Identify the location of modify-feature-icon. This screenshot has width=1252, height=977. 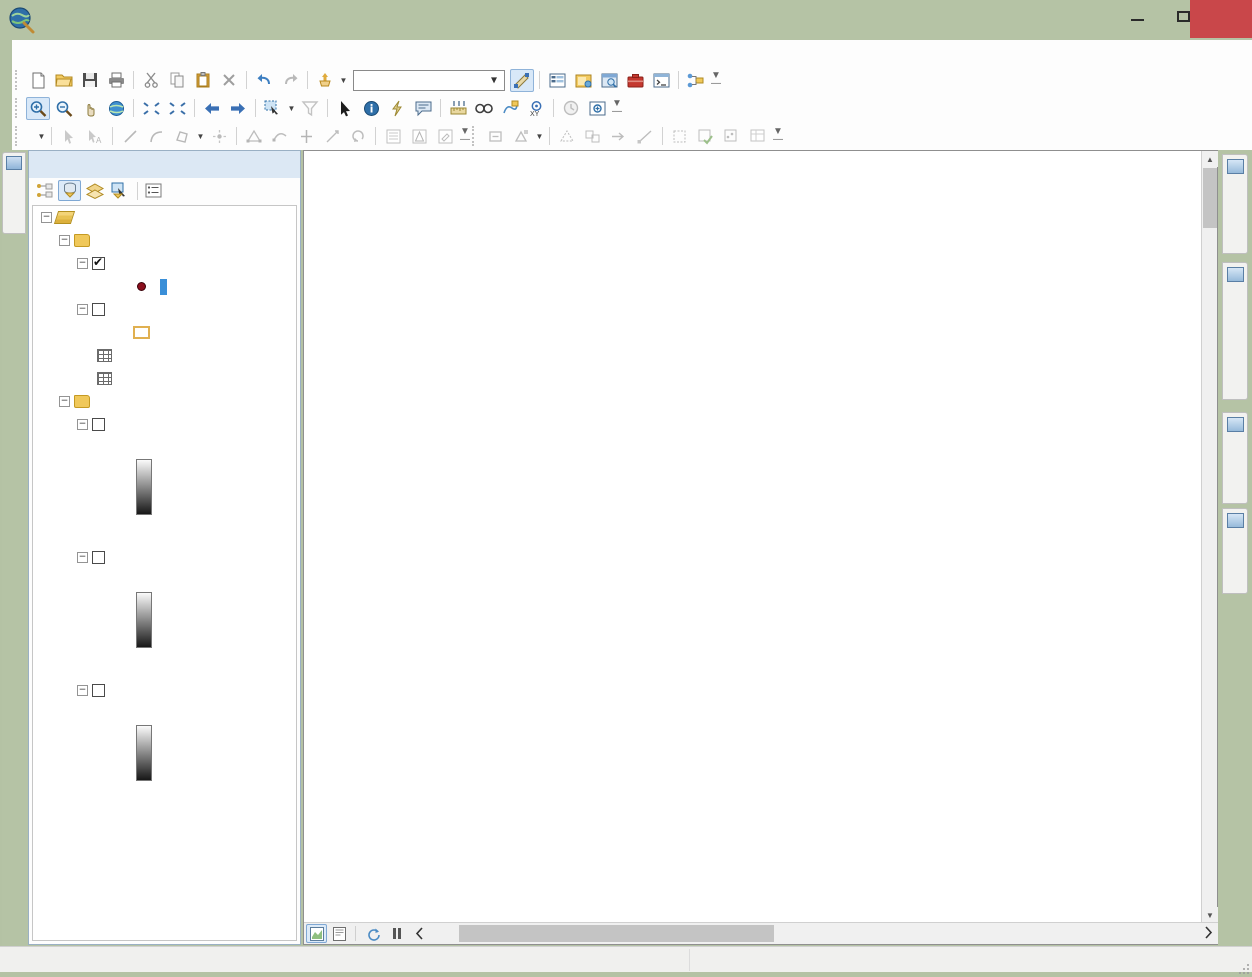
(567, 136).